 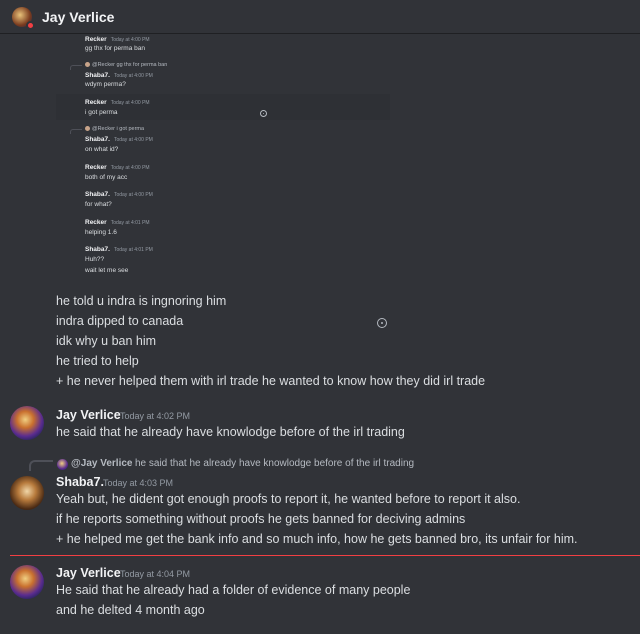 I want to click on message-timestamp: Today at 4:02 PM, so click(x=155, y=416).